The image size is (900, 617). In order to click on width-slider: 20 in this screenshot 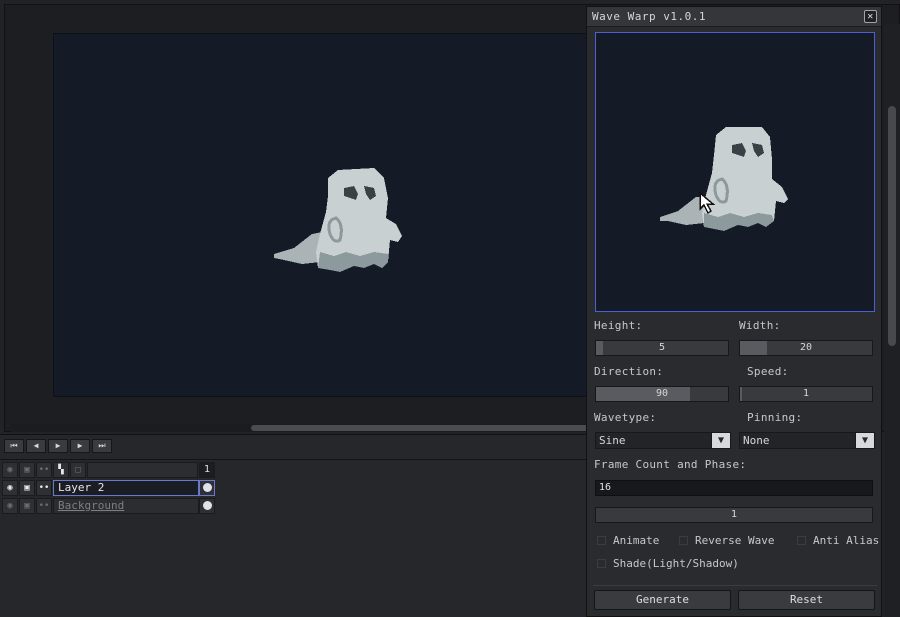, I will do `click(806, 348)`.